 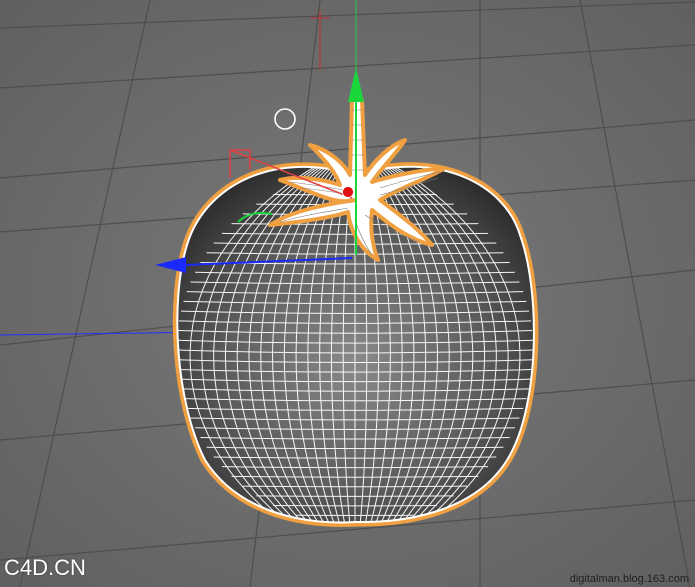 What do you see at coordinates (348, 192) in the screenshot?
I see `pivot-red-point-icon` at bounding box center [348, 192].